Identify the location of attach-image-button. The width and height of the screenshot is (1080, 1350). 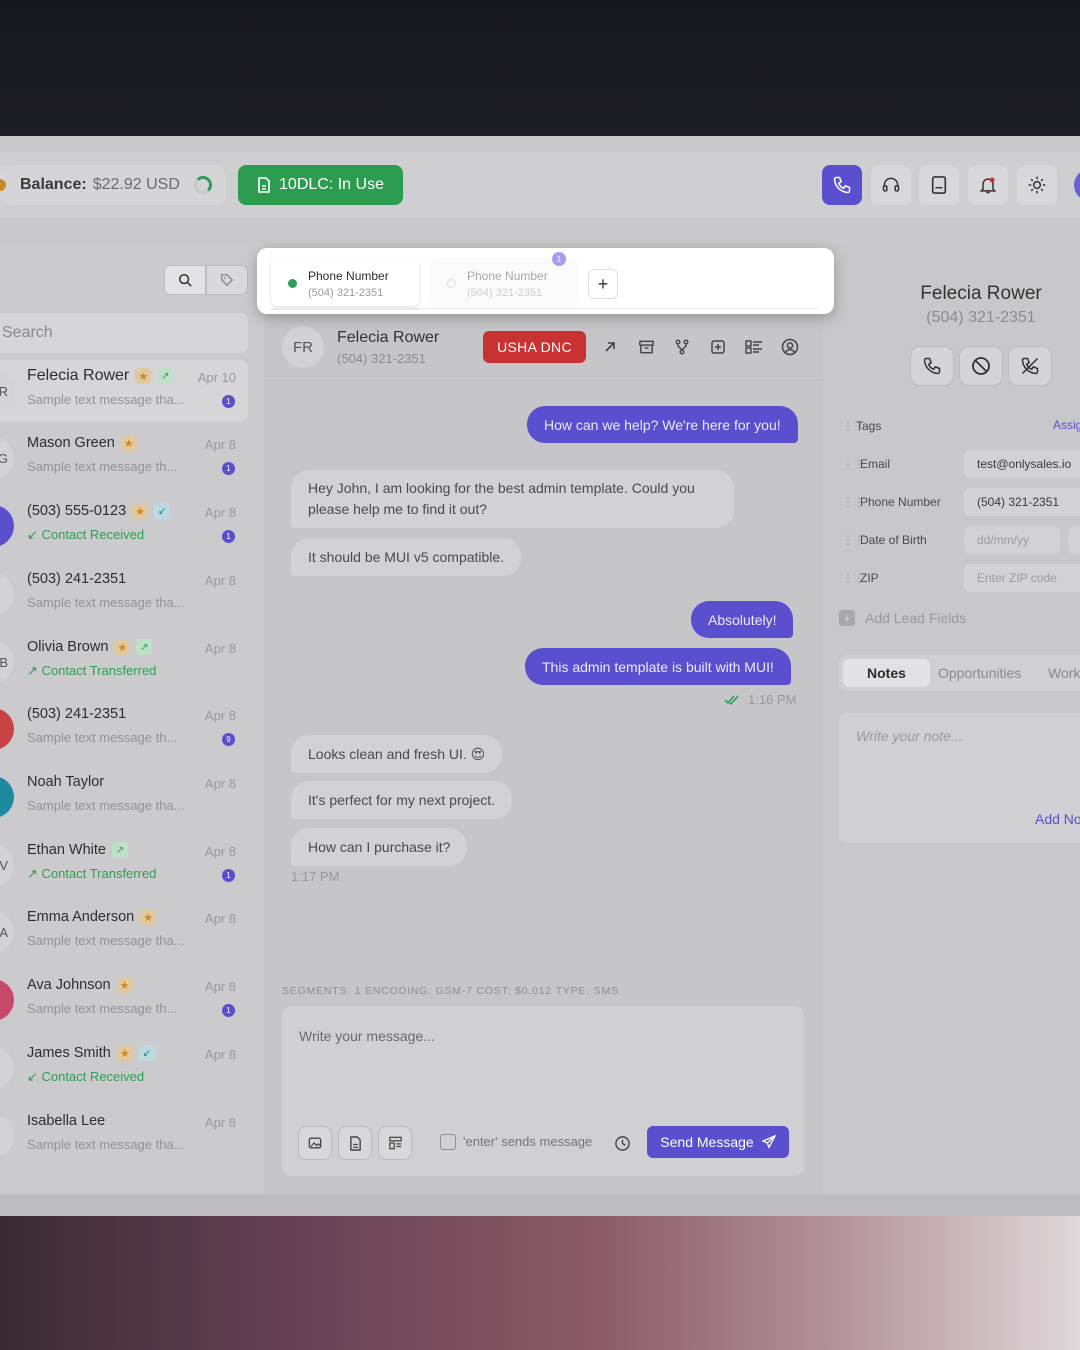
(315, 1143).